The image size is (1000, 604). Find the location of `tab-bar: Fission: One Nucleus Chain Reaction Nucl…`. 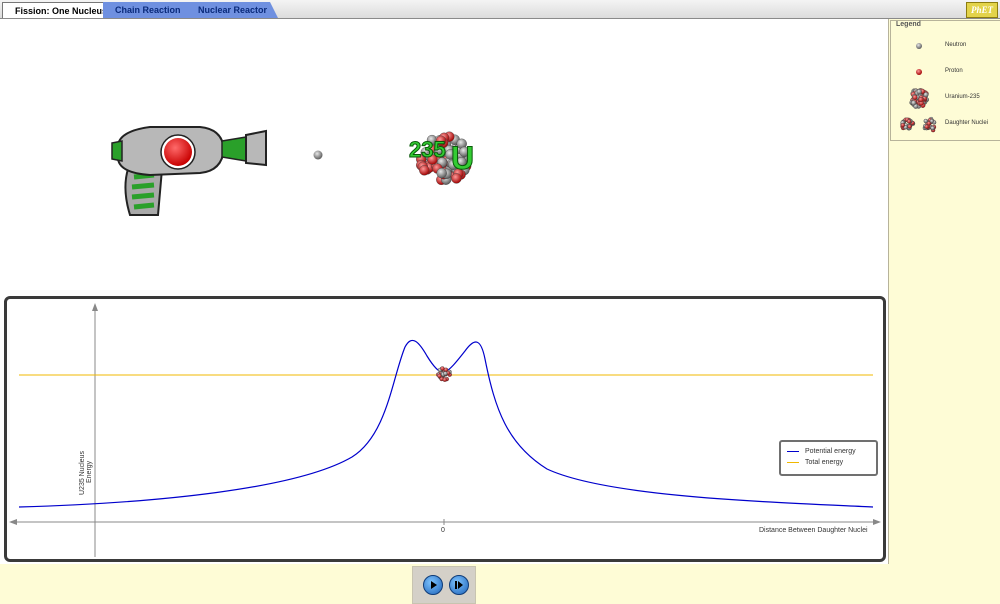

tab-bar: Fission: One Nucleus Chain Reaction Nucl… is located at coordinates (500, 9).